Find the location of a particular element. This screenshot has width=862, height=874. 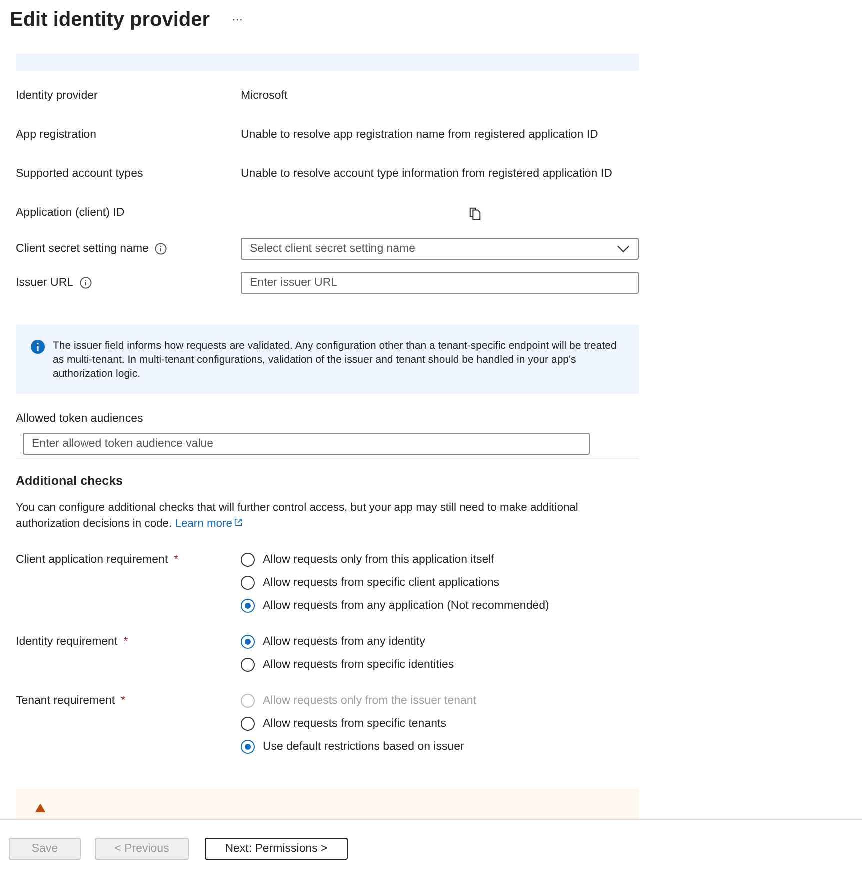

field-value: Unable to resolve account type information from registered application ID is located at coordinates (426, 174).